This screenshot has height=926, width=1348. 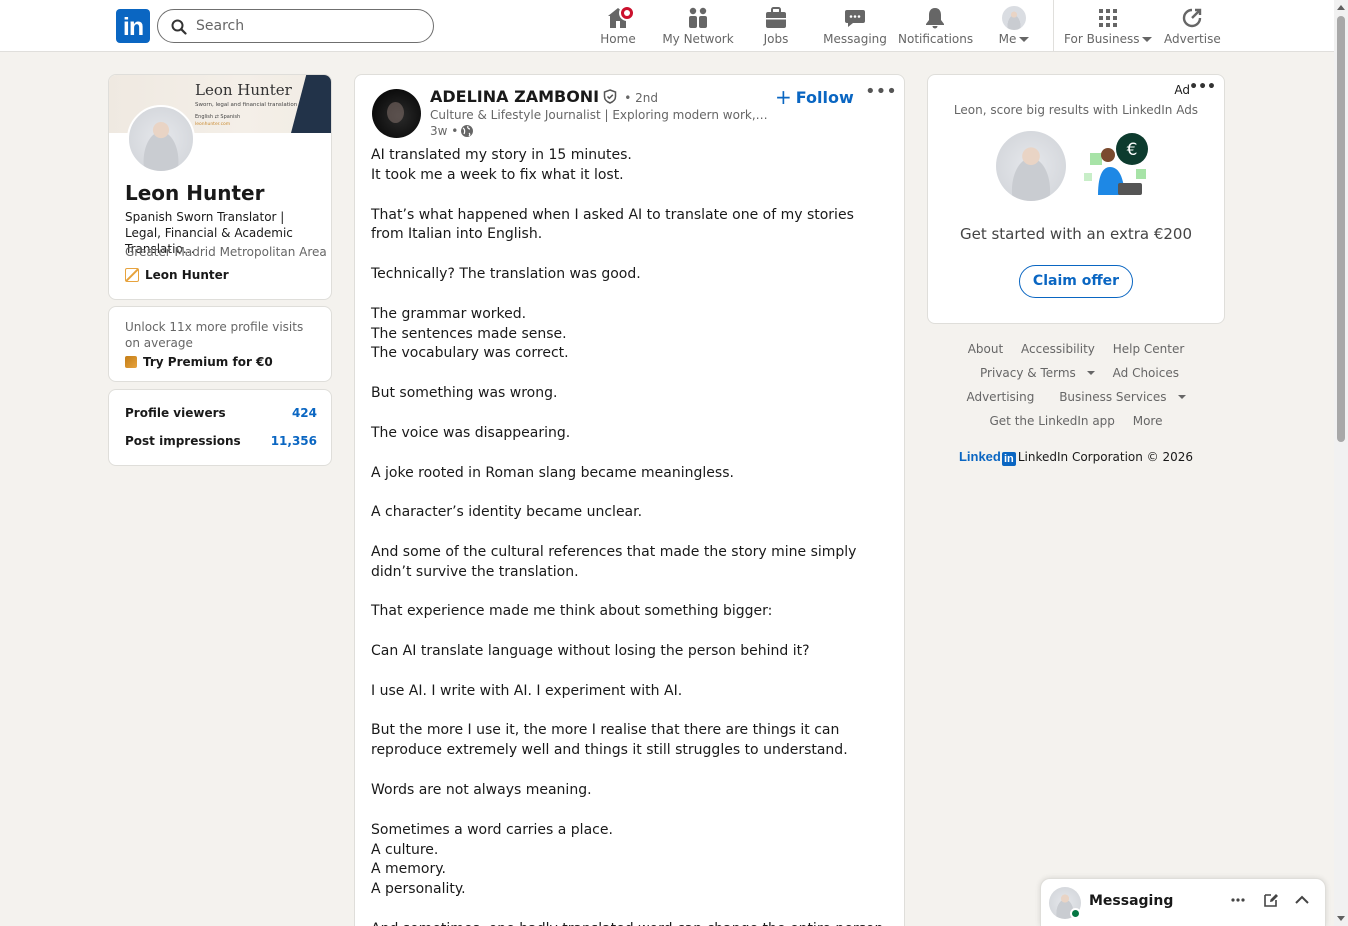 What do you see at coordinates (1007, 39) in the screenshot?
I see `nav-me-label: Me` at bounding box center [1007, 39].